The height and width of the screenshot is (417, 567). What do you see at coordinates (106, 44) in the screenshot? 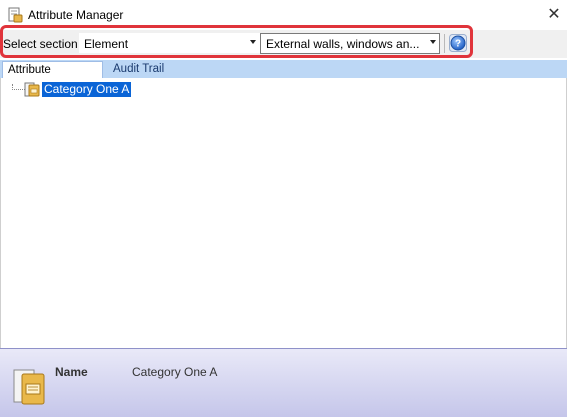
I see `section-combo-value: Element` at bounding box center [106, 44].